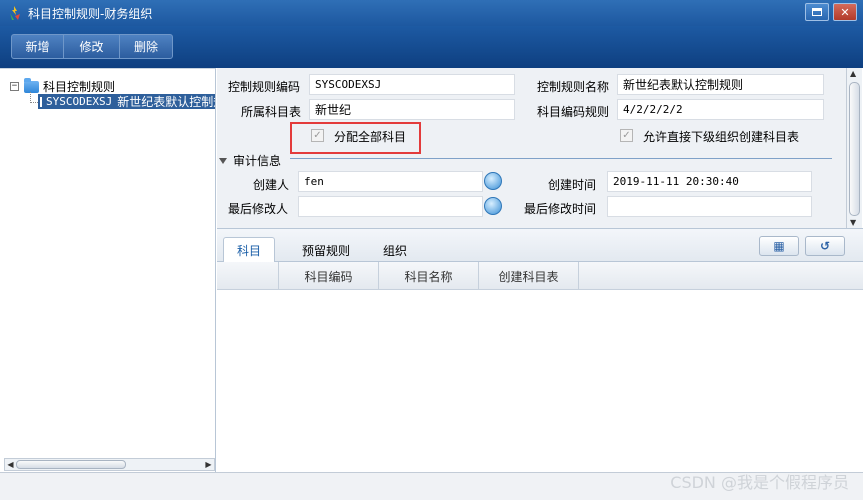 This screenshot has height=500, width=863. What do you see at coordinates (248, 276) in the screenshot?
I see `grid-corner` at bounding box center [248, 276].